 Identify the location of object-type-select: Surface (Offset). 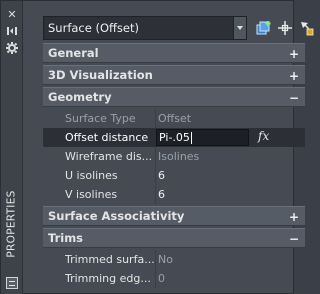
(138, 28).